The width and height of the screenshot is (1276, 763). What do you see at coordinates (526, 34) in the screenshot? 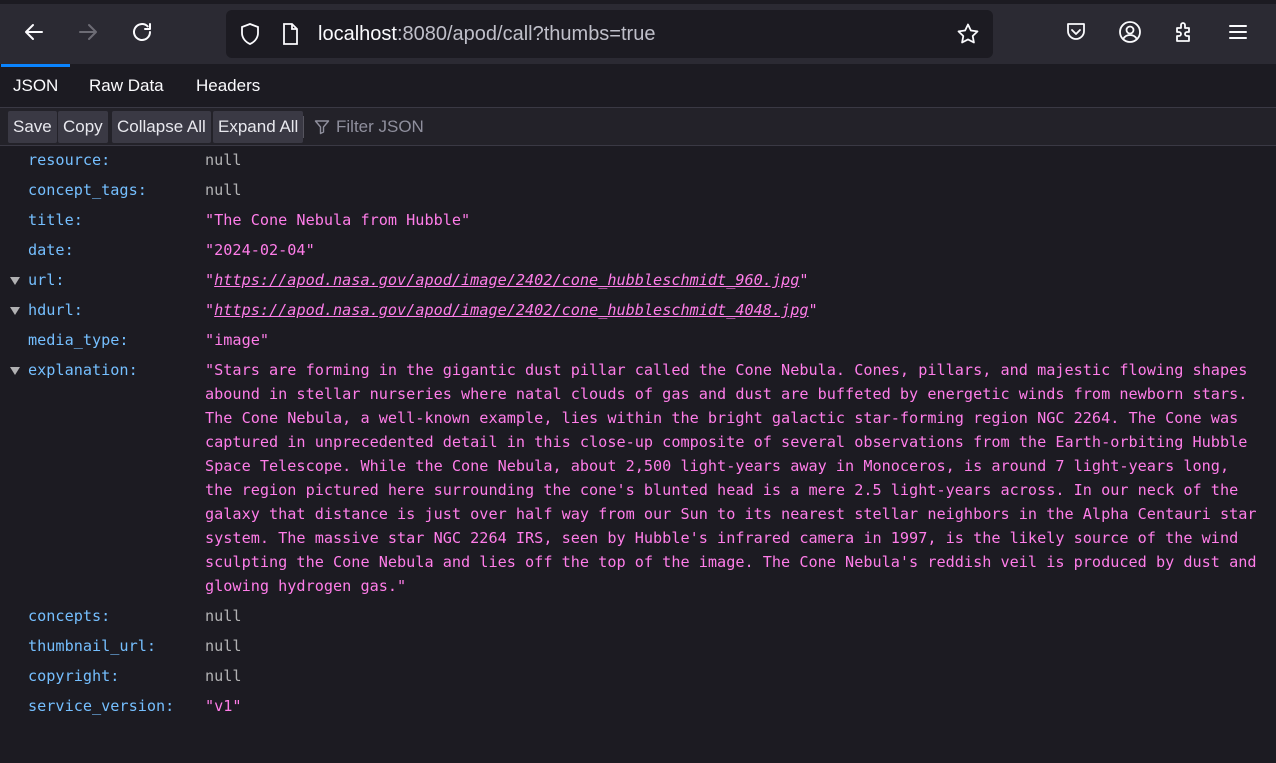
I see `url-path: :8080/apod/call?thumbs=true` at bounding box center [526, 34].